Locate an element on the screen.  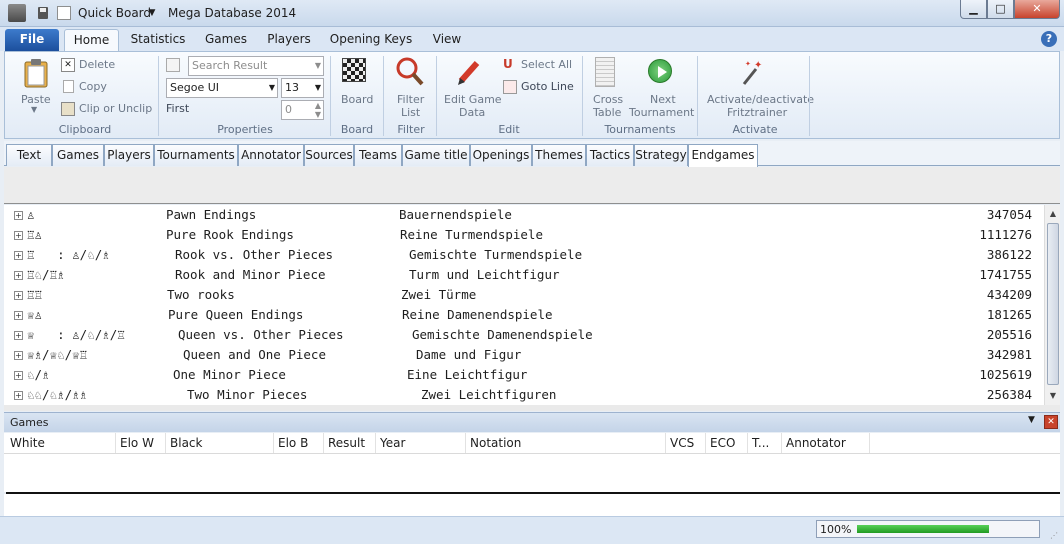
spinner-arrows-icon: ▲ ▼ is located at coordinates (318, 110).